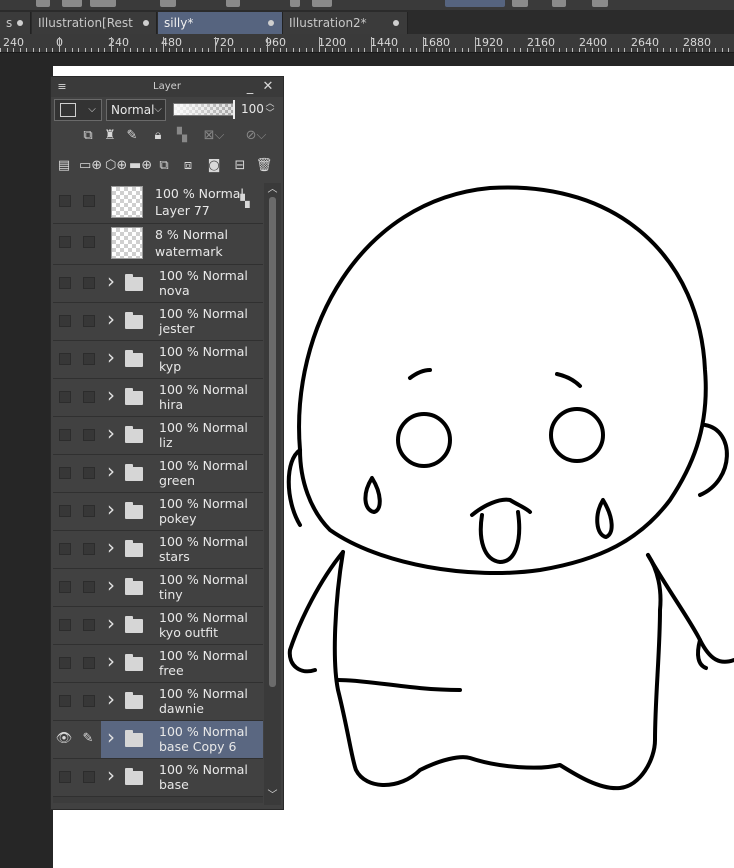 This screenshot has width=734, height=868. What do you see at coordinates (214, 136) in the screenshot?
I see `mask-icon: ⊠⌵` at bounding box center [214, 136].